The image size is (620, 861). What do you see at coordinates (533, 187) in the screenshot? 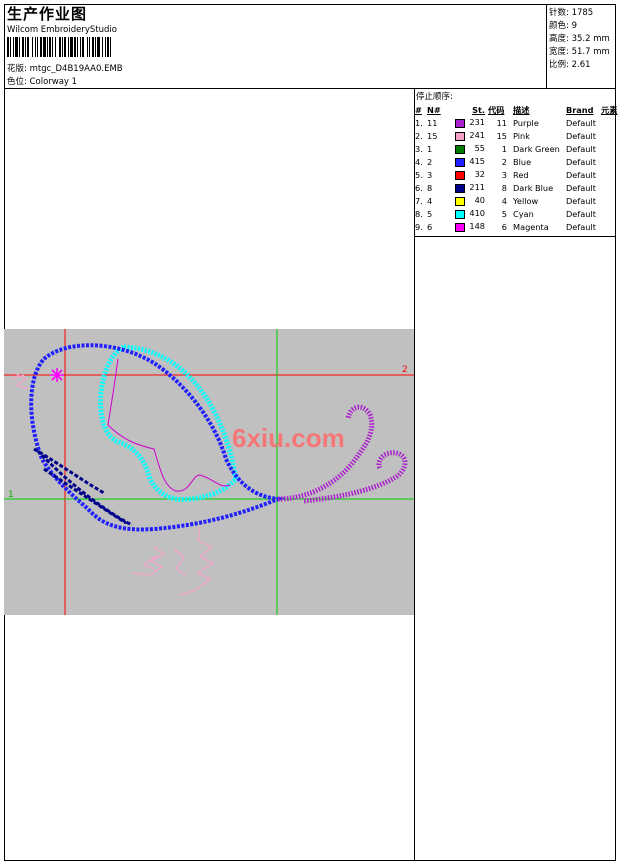
I see `row-description: Dark Blue` at bounding box center [533, 187].